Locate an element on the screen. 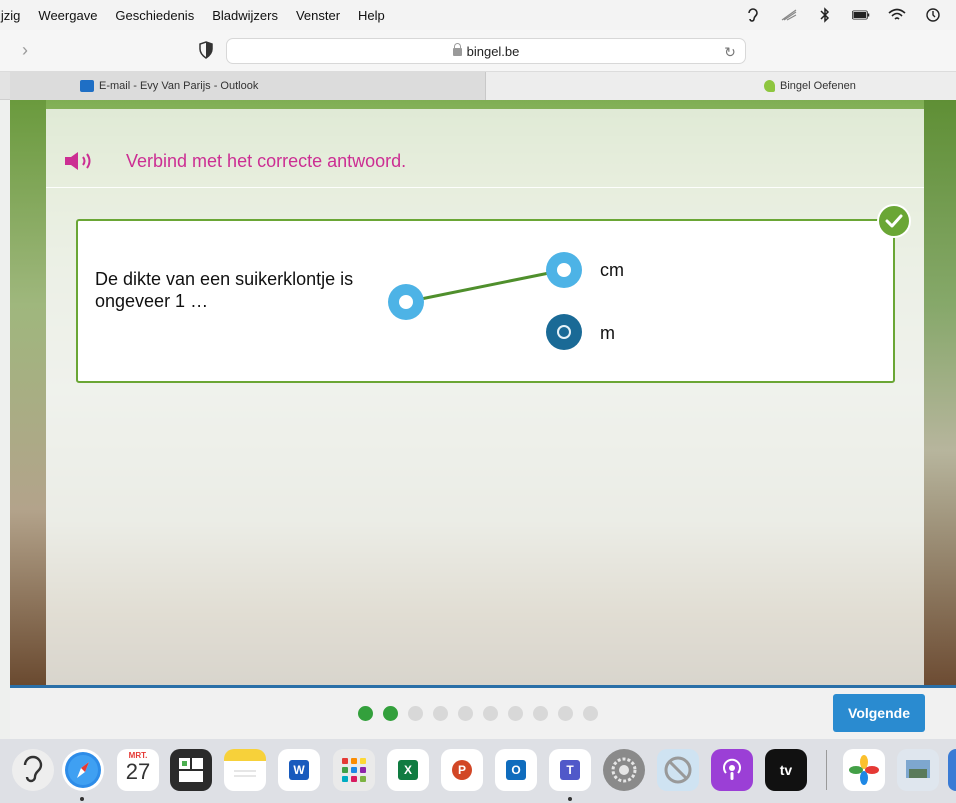 The width and height of the screenshot is (956, 803). answer-label-m: m is located at coordinates (607, 333).